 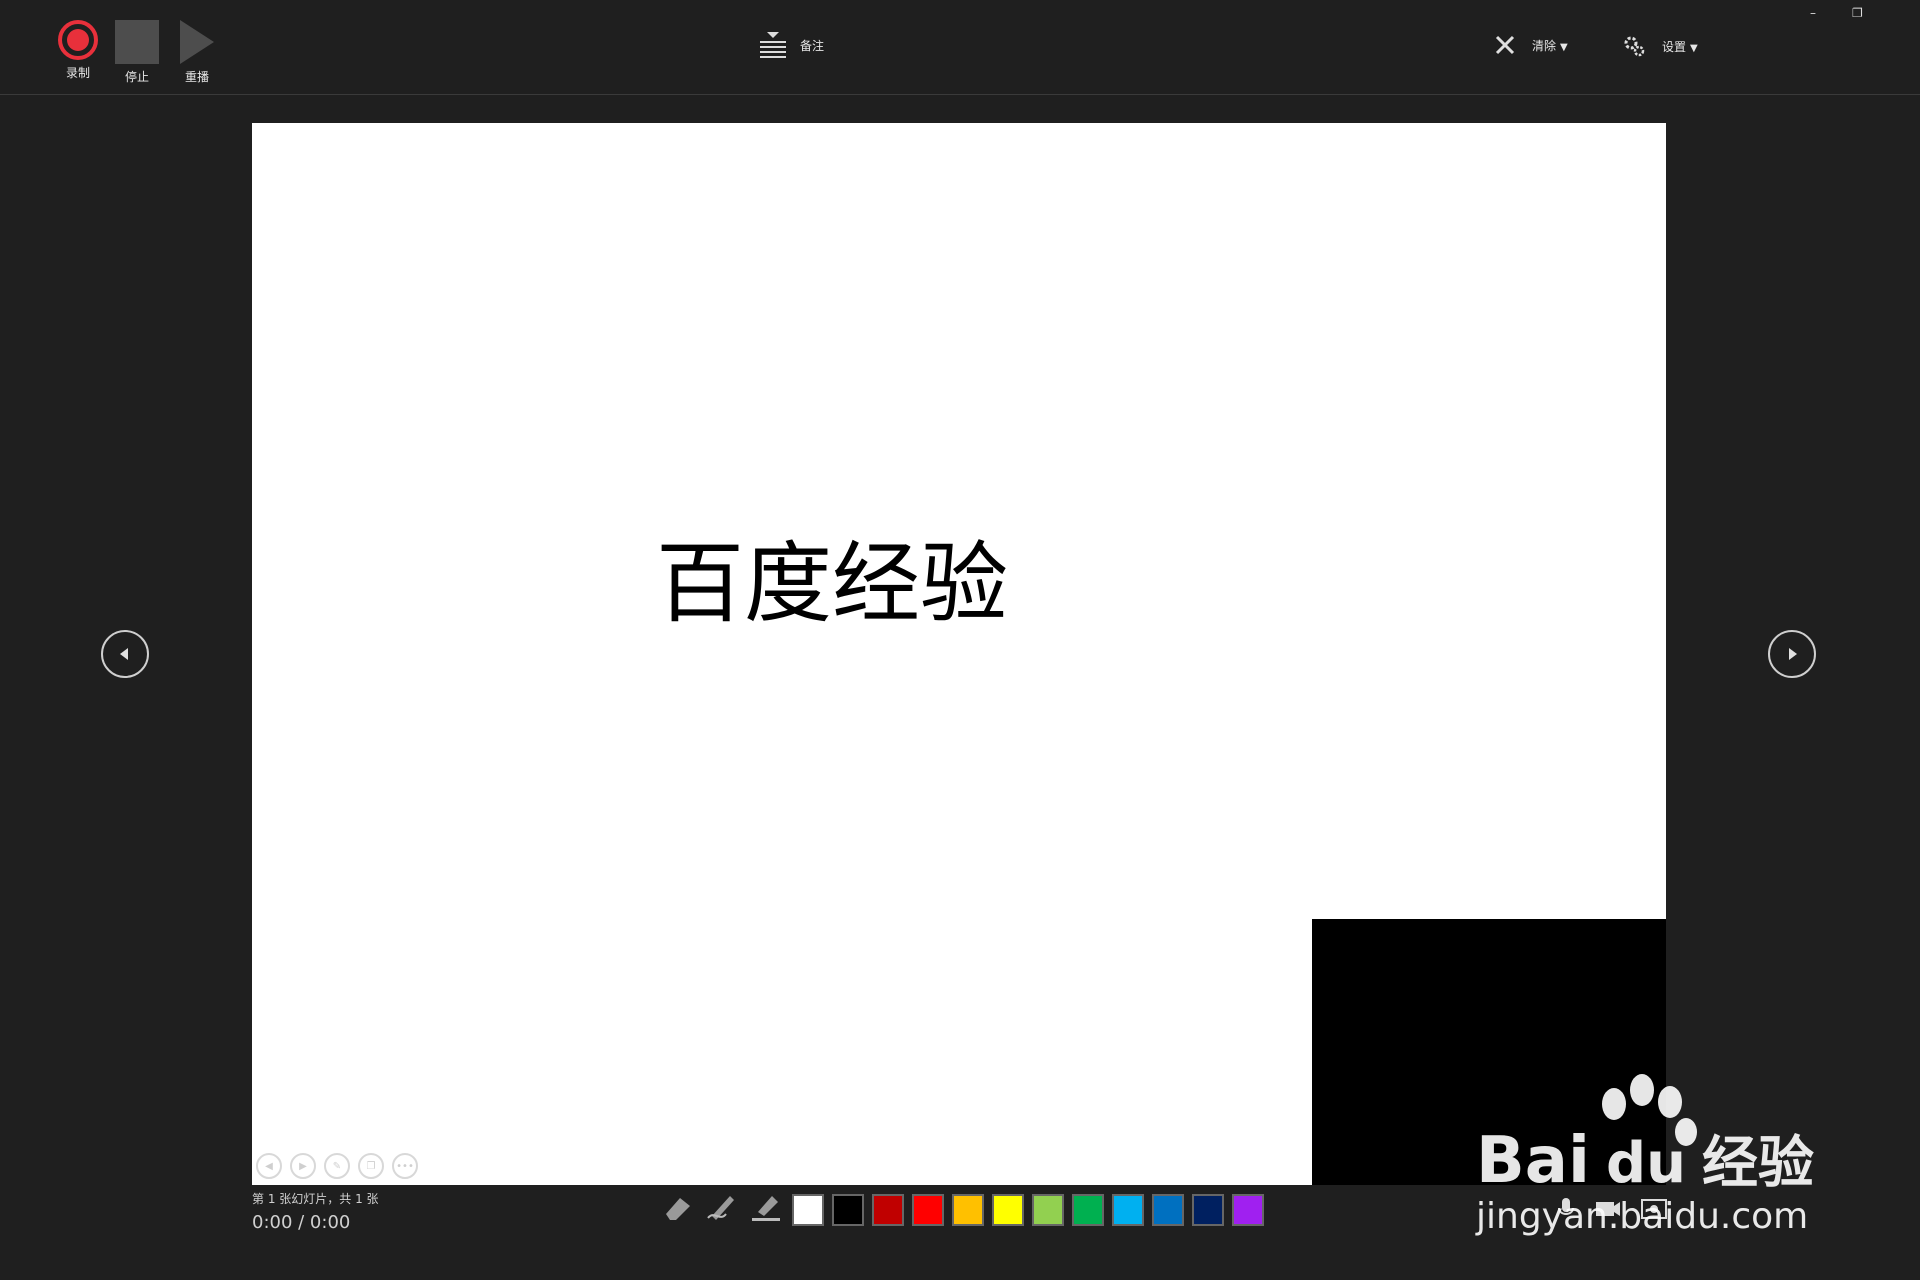 I want to click on color-swatch-green, so click(x=1088, y=1210).